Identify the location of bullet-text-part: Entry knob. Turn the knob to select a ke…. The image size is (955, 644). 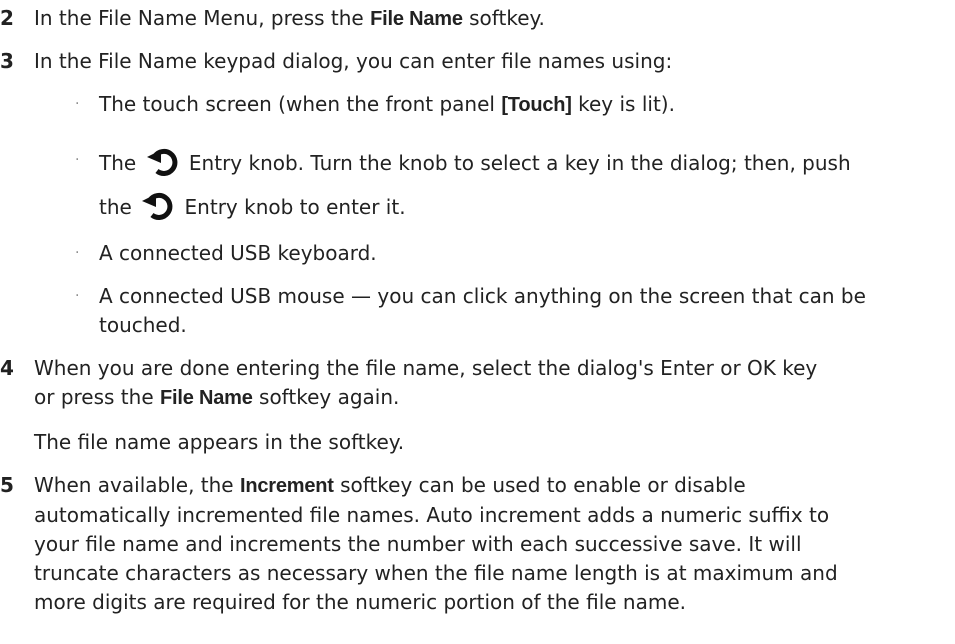
(516, 163).